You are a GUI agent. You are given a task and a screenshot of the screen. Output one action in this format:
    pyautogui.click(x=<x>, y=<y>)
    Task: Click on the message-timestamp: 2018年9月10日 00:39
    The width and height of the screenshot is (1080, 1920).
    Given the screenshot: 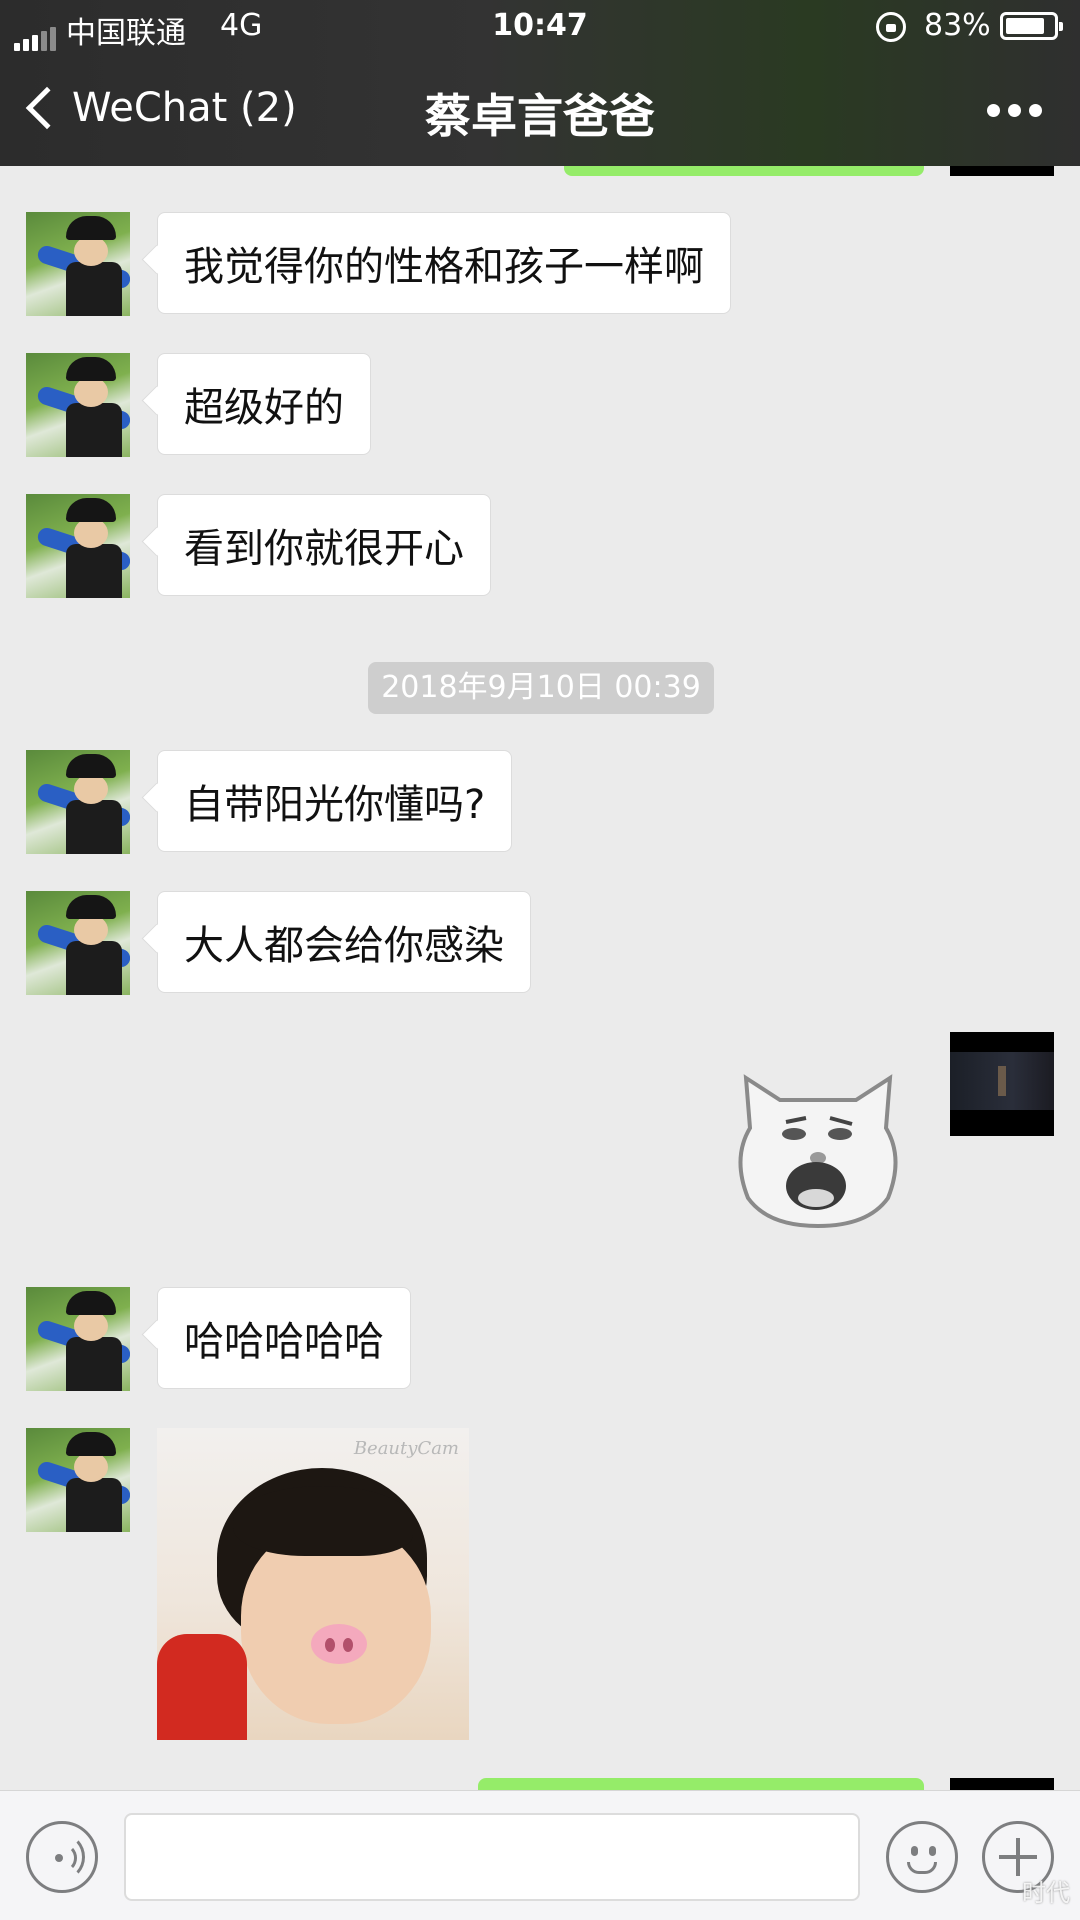 What is the action you would take?
    pyautogui.click(x=541, y=688)
    